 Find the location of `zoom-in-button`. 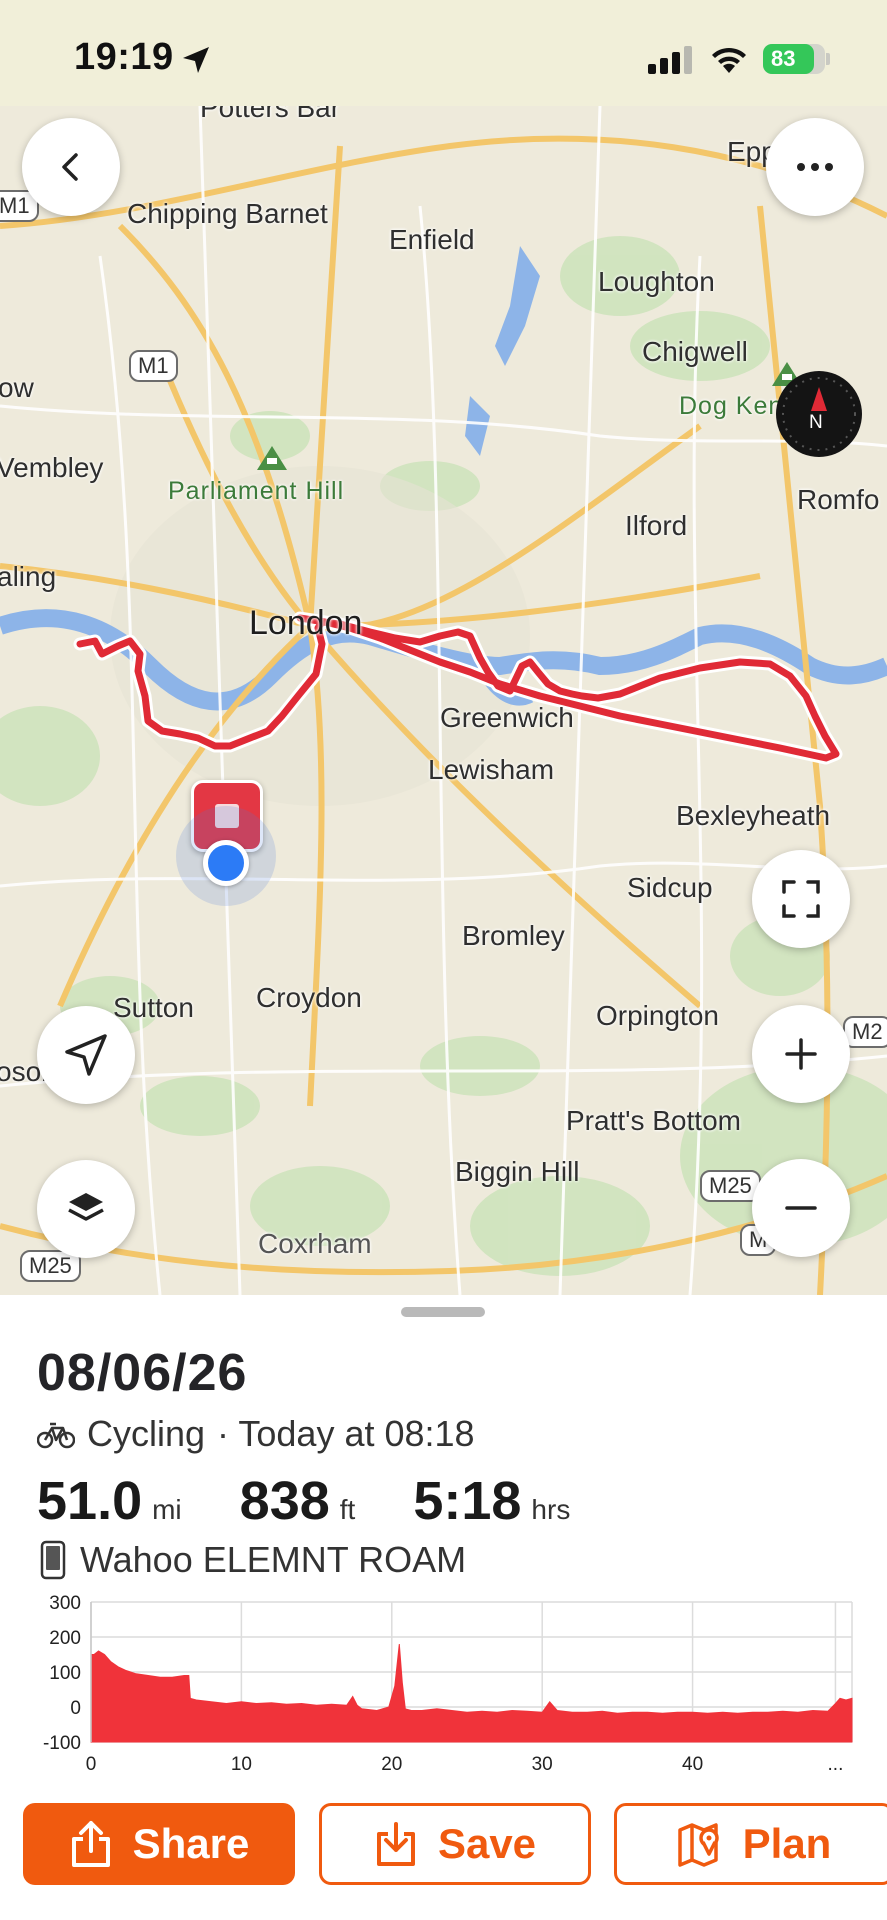

zoom-in-button is located at coordinates (801, 1054).